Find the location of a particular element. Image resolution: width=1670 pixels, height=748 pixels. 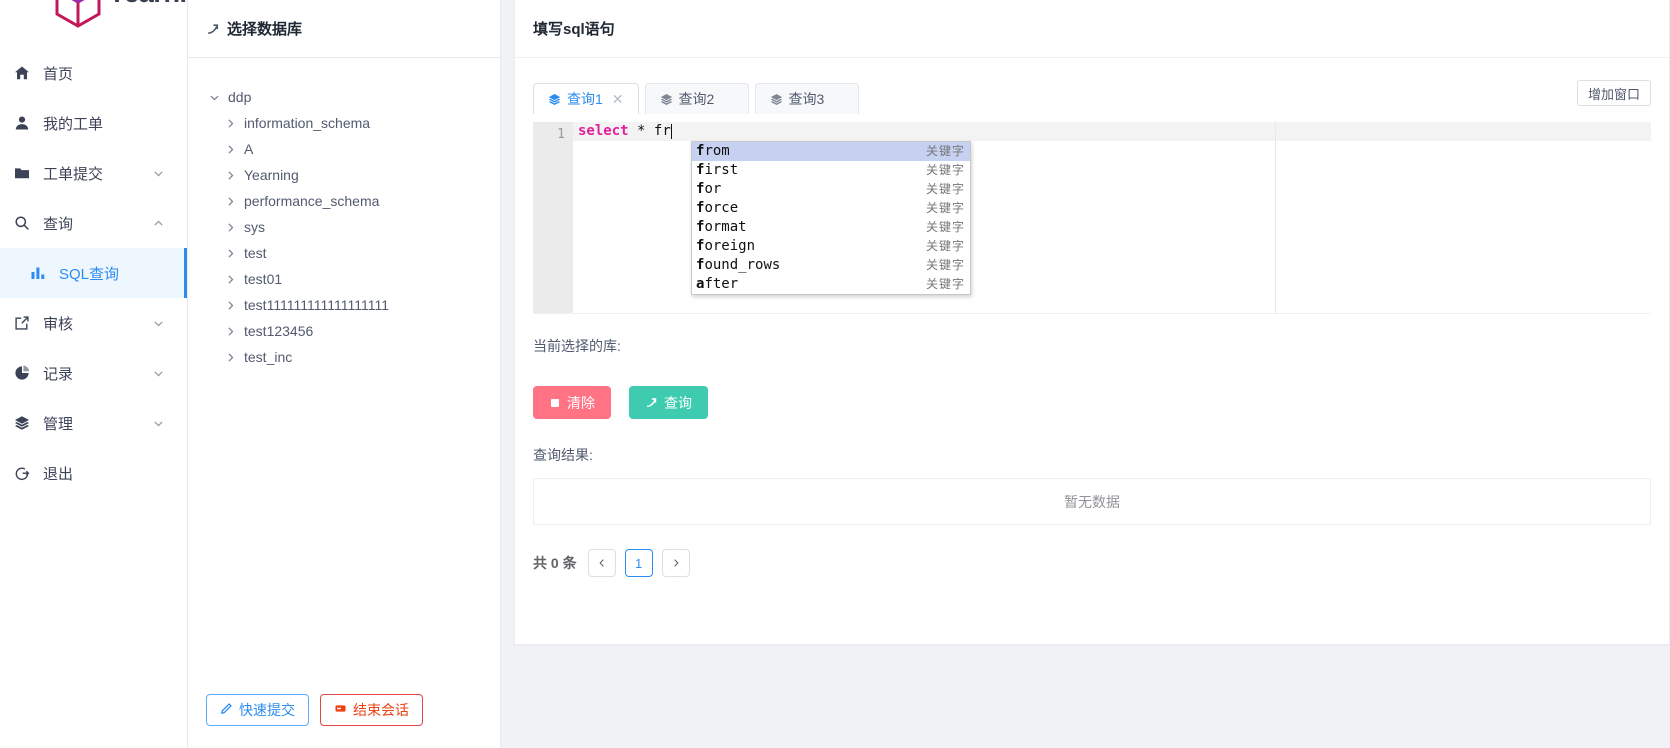

sidebar-item-logout: 退出 is located at coordinates (93, 473).